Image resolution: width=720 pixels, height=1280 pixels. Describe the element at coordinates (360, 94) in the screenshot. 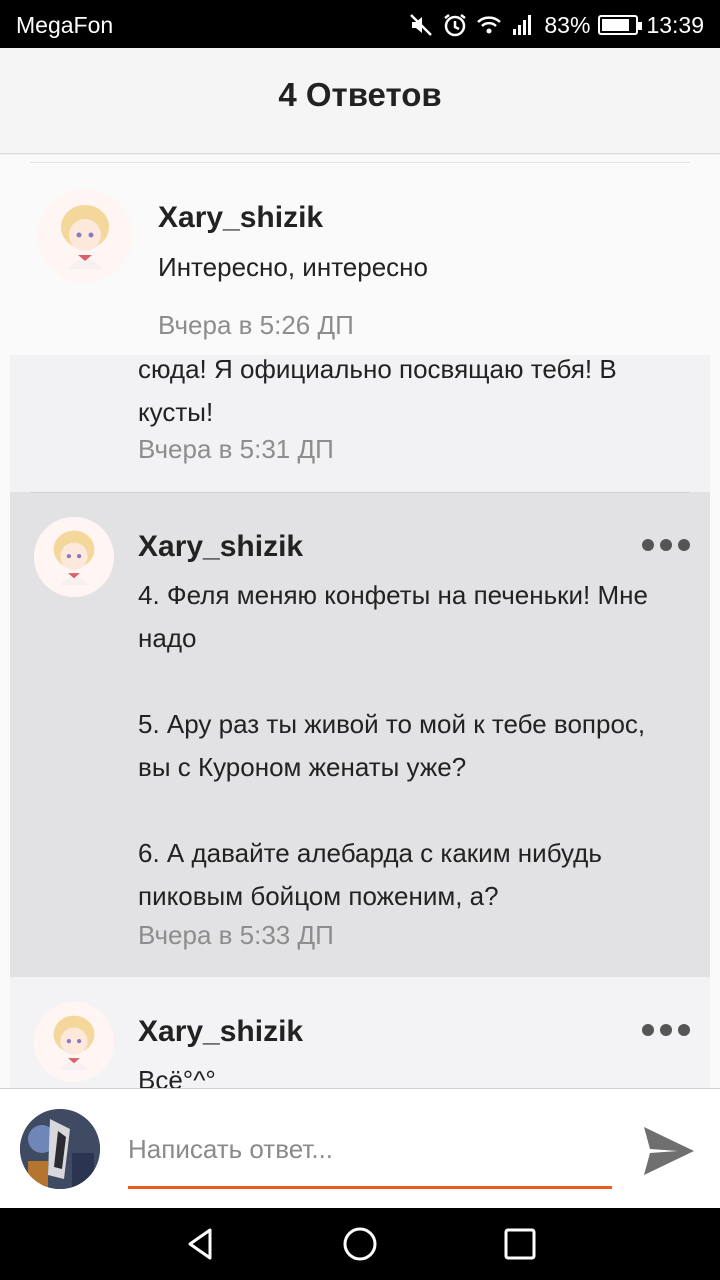

I see `page-title: 4 Ответов` at that location.